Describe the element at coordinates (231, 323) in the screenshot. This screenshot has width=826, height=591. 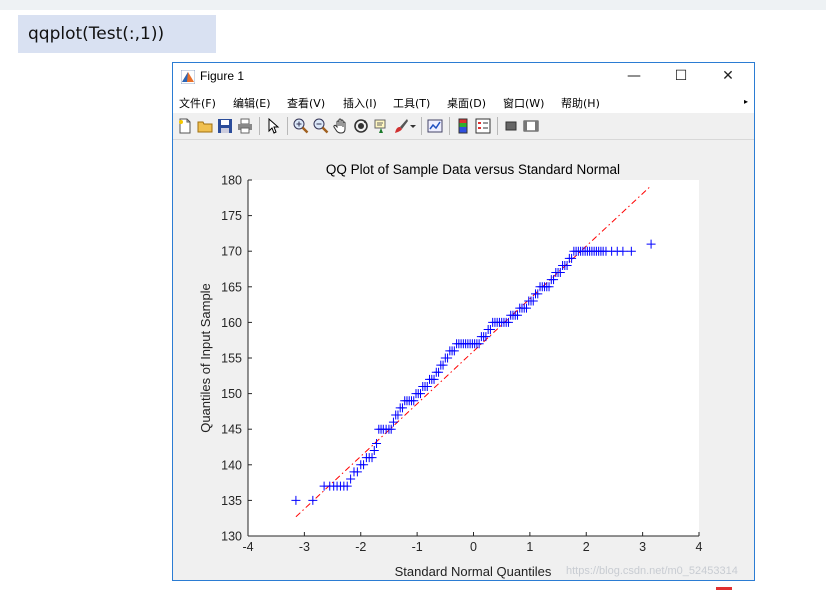
I see `y-tick-label: 160` at that location.